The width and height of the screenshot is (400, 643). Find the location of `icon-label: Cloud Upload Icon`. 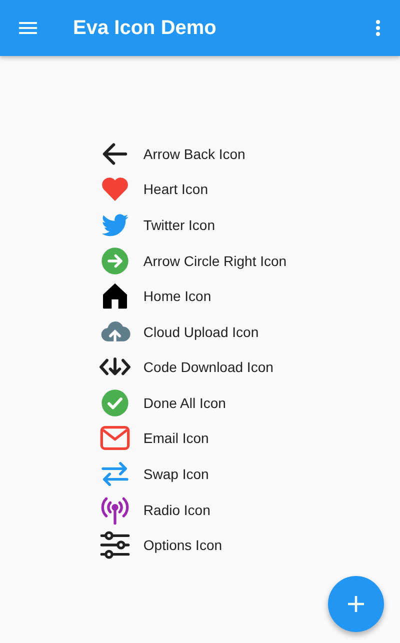

icon-label: Cloud Upload Icon is located at coordinates (201, 332).